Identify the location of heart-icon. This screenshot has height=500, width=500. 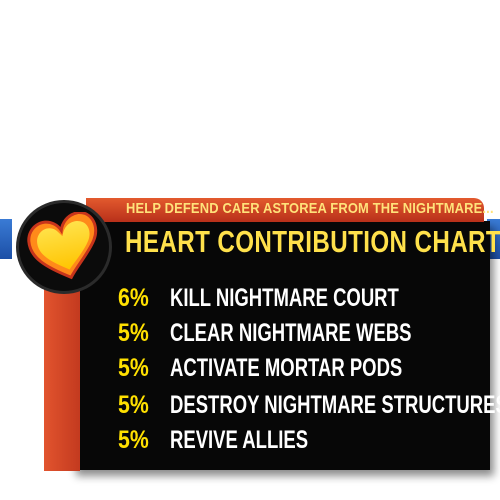
(62, 246).